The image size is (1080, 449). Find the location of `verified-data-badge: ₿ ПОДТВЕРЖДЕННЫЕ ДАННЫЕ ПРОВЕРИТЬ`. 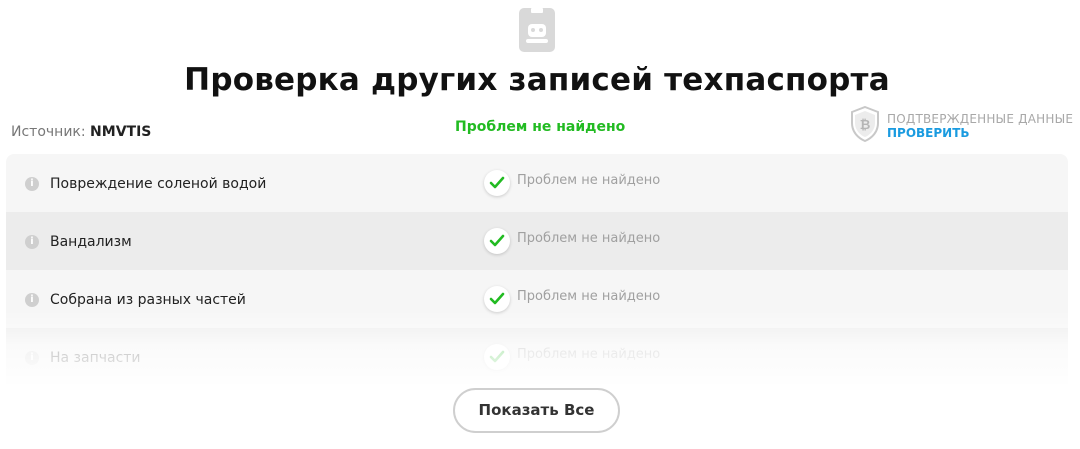

verified-data-badge: ₿ ПОДТВЕРЖДЕННЫЕ ДАННЫЕ ПРОВЕРИТЬ is located at coordinates (965, 124).